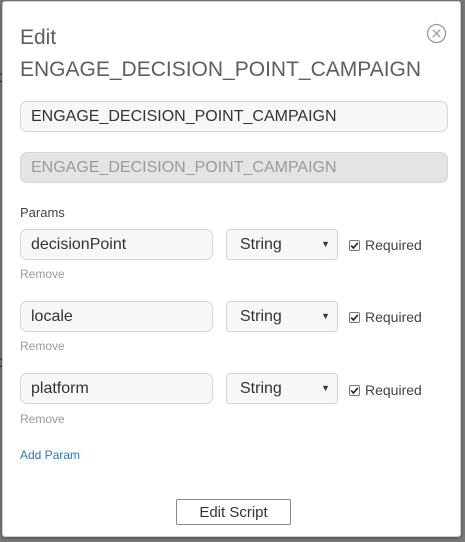  Describe the element at coordinates (234, 116) in the screenshot. I see `name-input` at that location.